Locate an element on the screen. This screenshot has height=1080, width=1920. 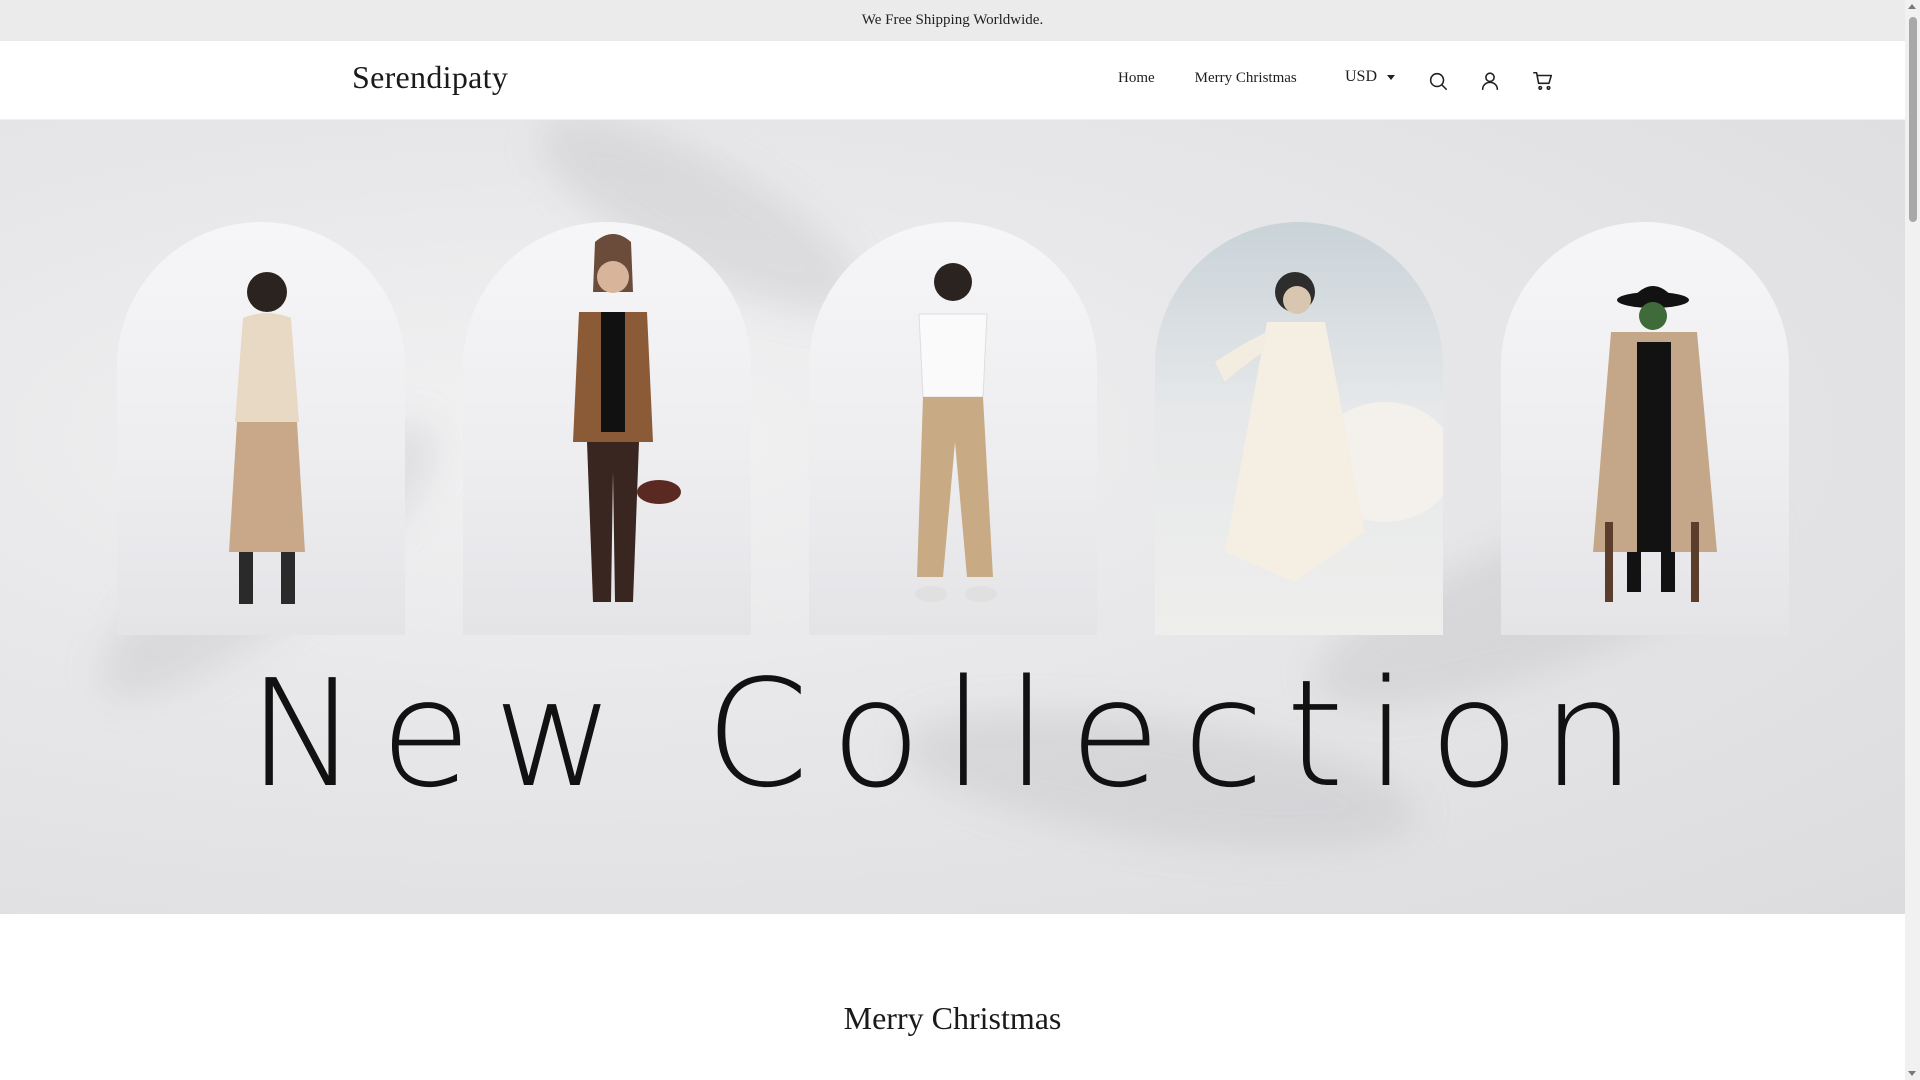
nav-merry-christmas: Merry Christmas is located at coordinates (1246, 78).